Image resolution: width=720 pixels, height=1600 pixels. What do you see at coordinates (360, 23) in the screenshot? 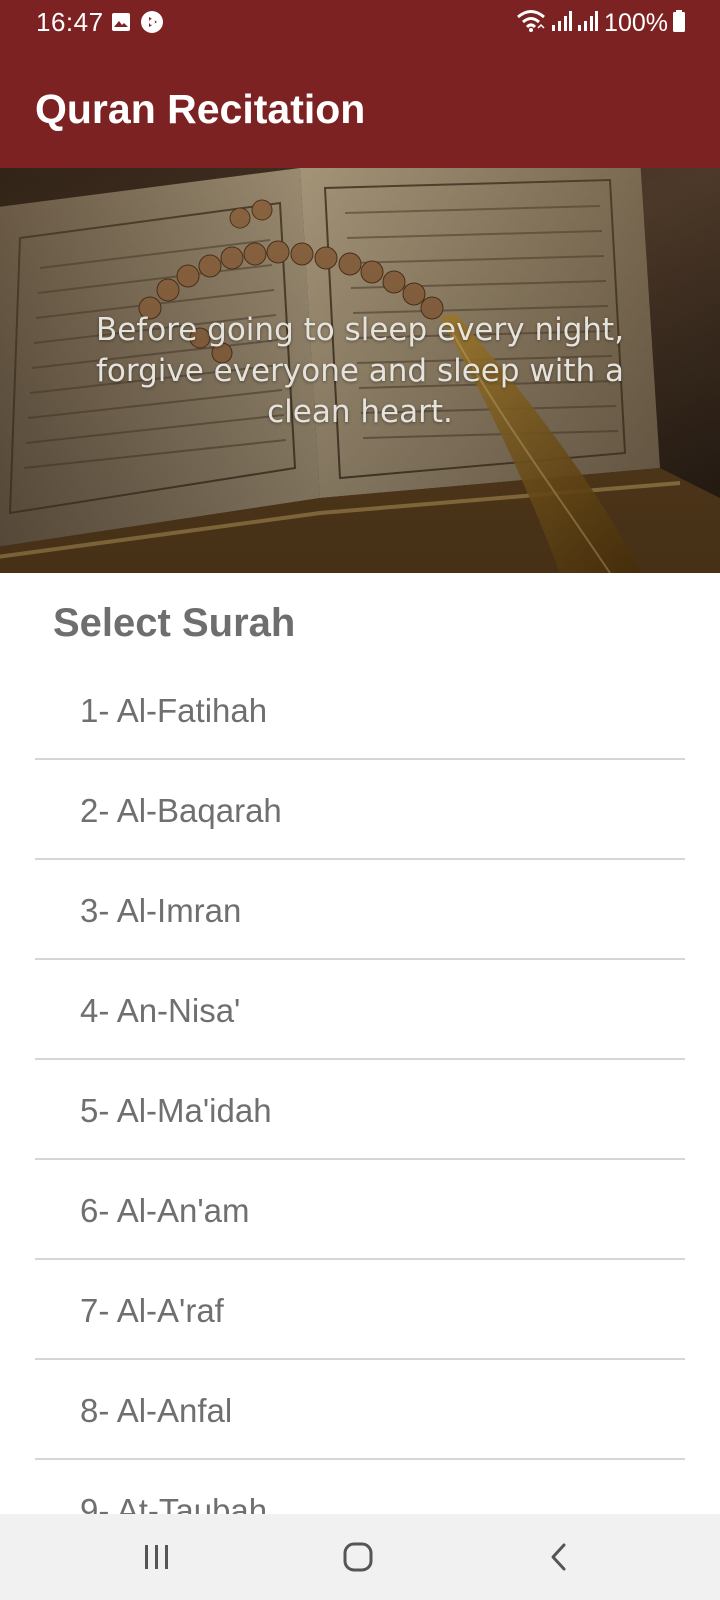
I see `status-bar: 16:47 100%` at bounding box center [360, 23].